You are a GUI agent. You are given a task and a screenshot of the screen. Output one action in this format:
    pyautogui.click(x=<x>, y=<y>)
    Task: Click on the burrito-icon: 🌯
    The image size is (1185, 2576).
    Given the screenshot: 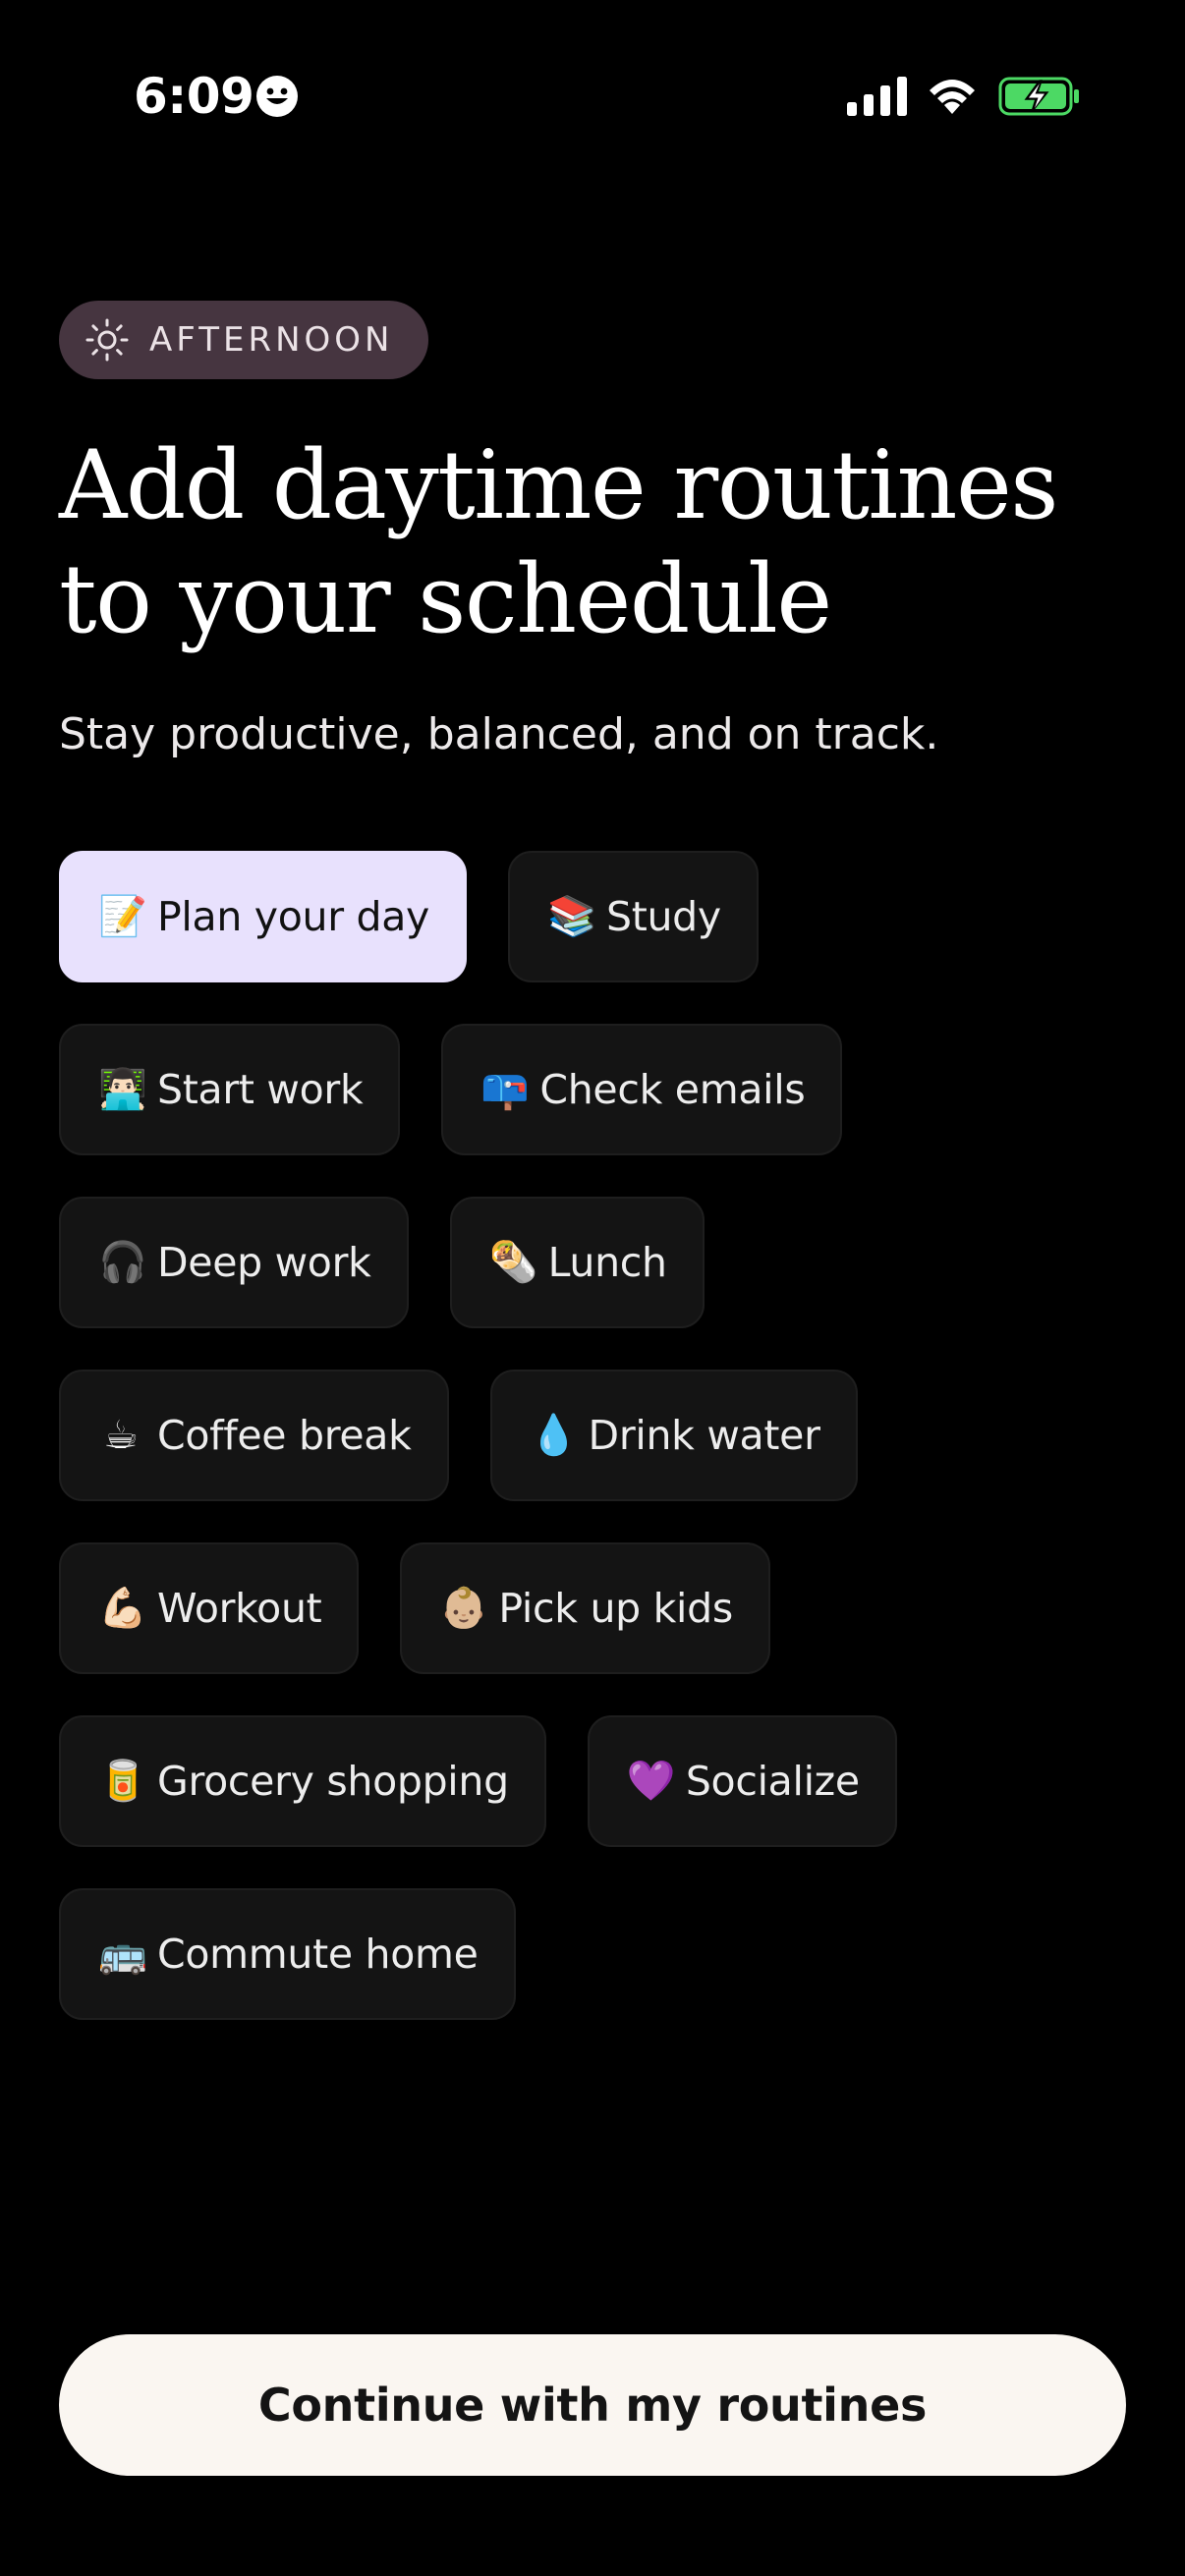 What is the action you would take?
    pyautogui.click(x=513, y=1262)
    